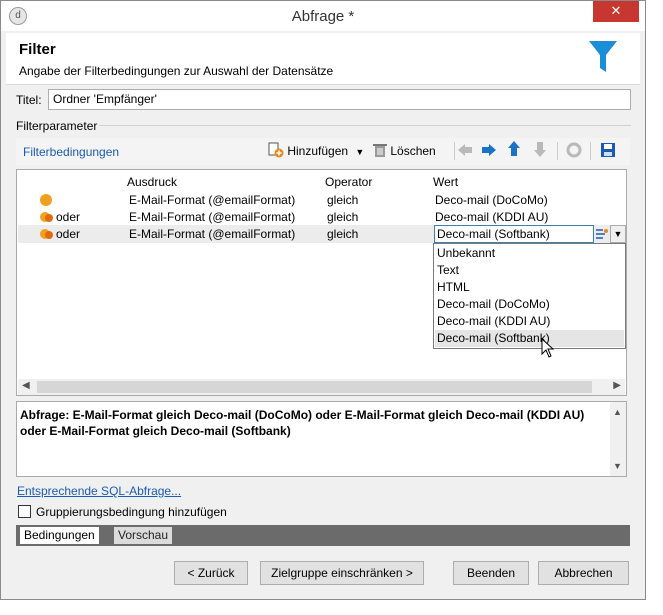 The width and height of the screenshot is (663, 615). What do you see at coordinates (276, 150) in the screenshot?
I see `add-icon` at bounding box center [276, 150].